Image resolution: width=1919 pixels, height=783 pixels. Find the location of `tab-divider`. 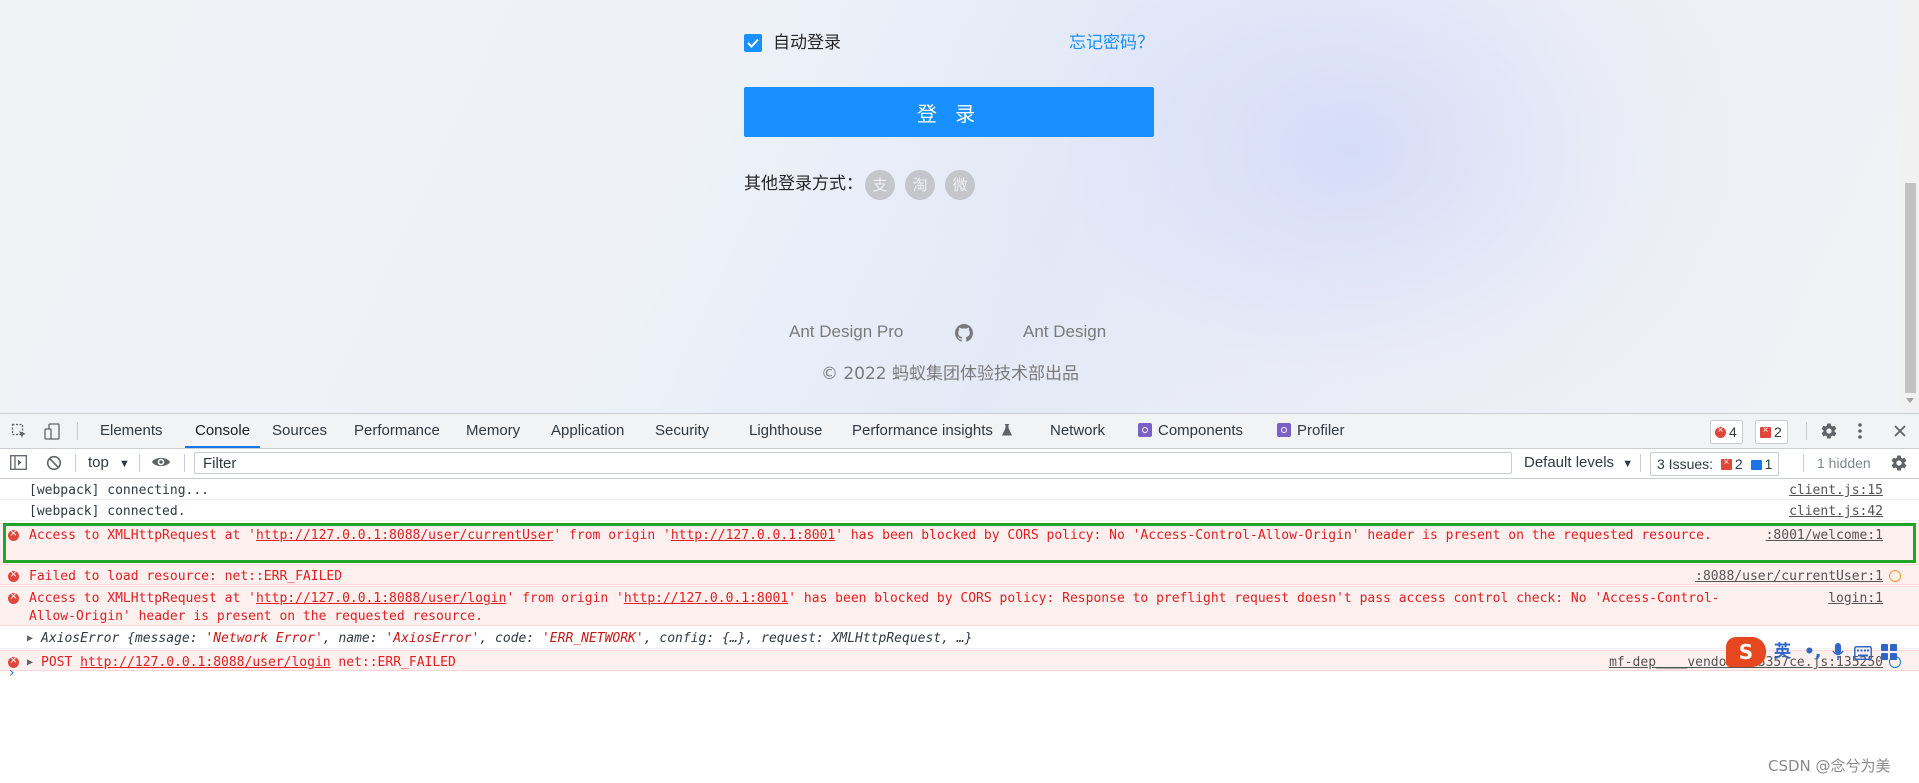

tab-divider is located at coordinates (77, 431).